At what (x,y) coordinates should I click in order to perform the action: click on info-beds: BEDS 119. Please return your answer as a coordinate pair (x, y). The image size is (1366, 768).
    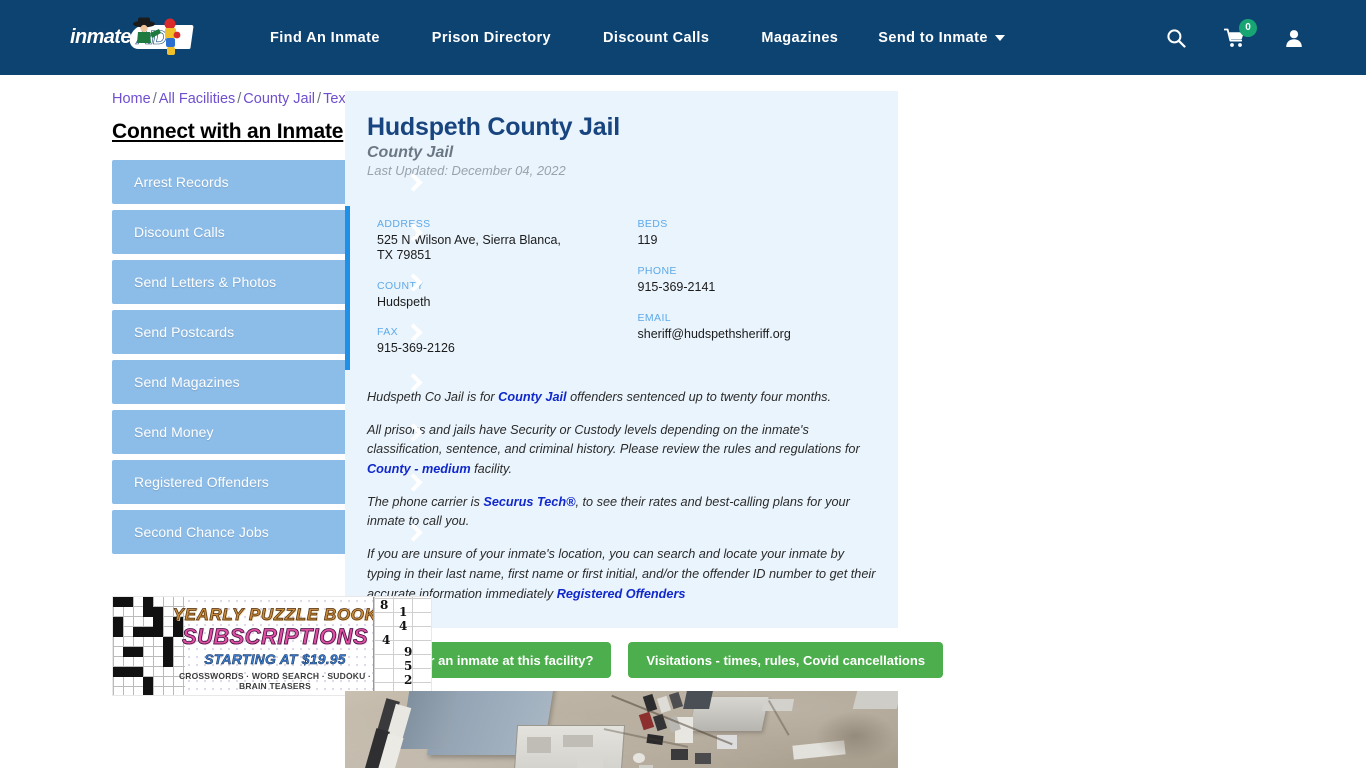
    Looking at the image, I should click on (768, 233).